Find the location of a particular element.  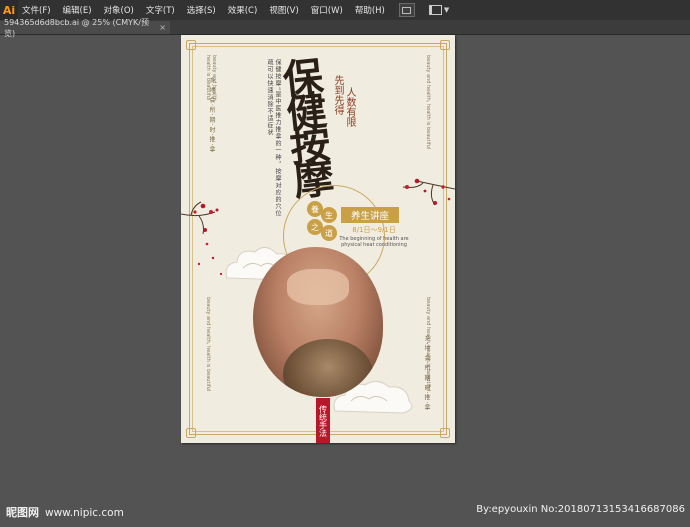

traditional-method-seal: 传统手法 is located at coordinates (323, 420).